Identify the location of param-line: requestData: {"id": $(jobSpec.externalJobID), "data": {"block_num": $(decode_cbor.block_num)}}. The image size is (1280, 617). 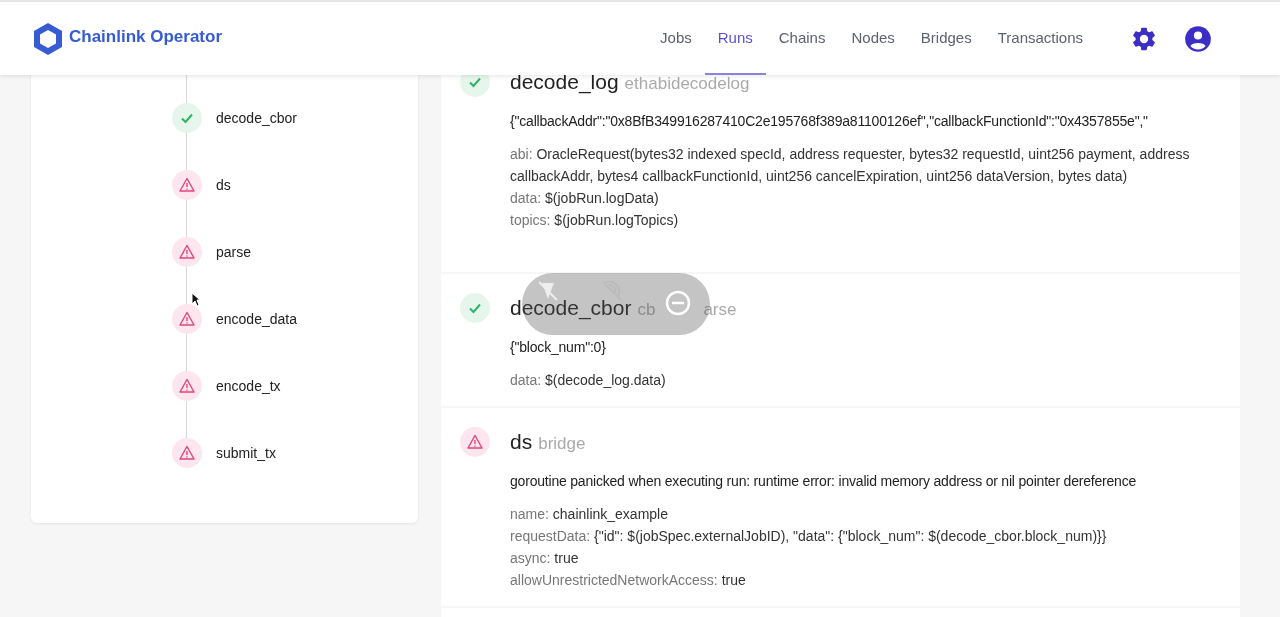
(809, 536).